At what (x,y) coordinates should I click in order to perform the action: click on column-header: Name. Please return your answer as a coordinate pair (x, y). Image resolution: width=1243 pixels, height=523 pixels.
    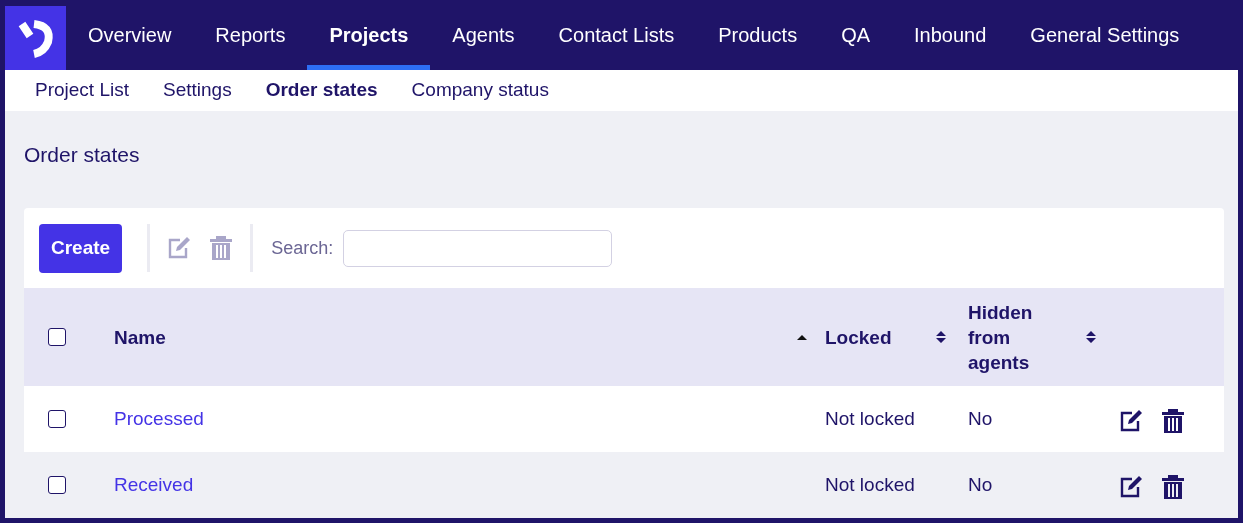
    Looking at the image, I should click on (140, 337).